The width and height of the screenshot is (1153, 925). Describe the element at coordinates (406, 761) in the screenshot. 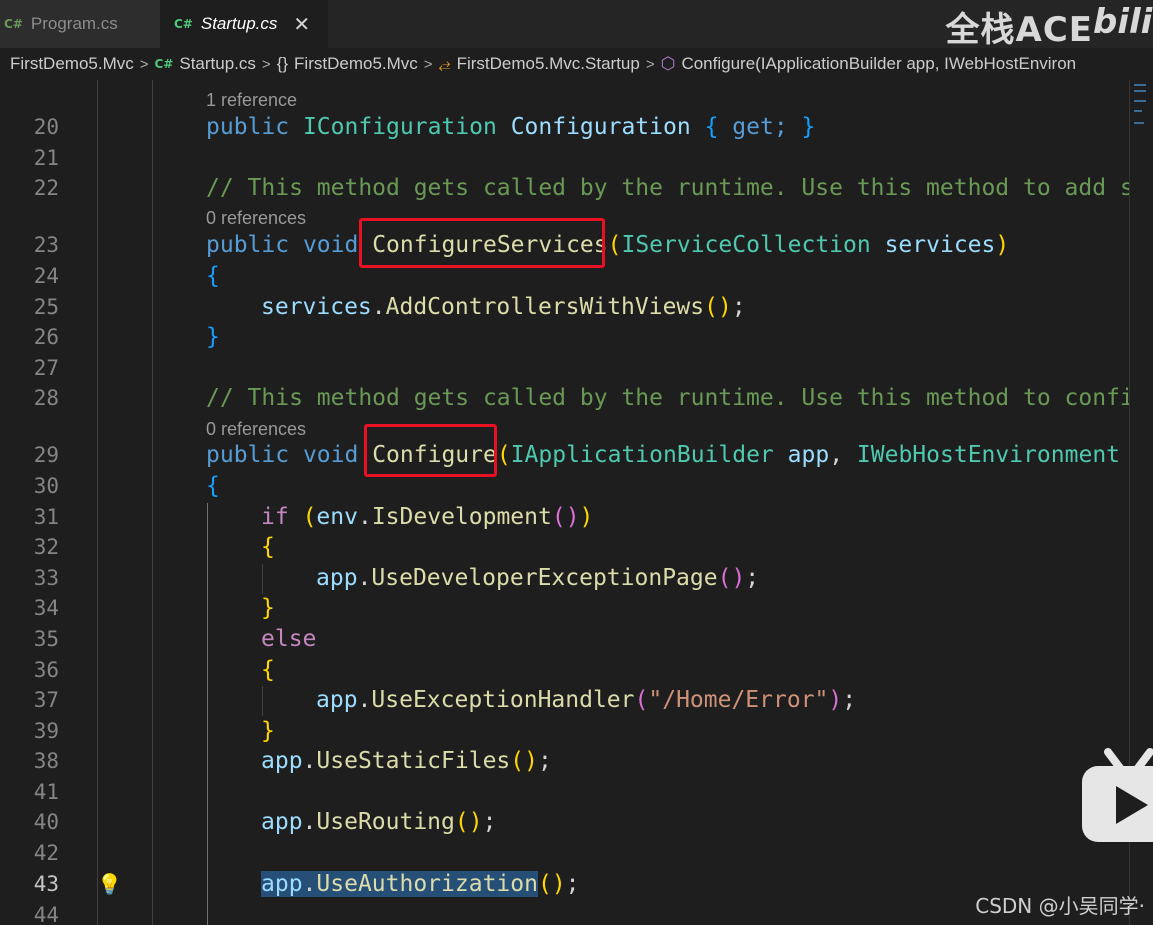

I see `code-line-39: app.UseStaticFiles();` at that location.